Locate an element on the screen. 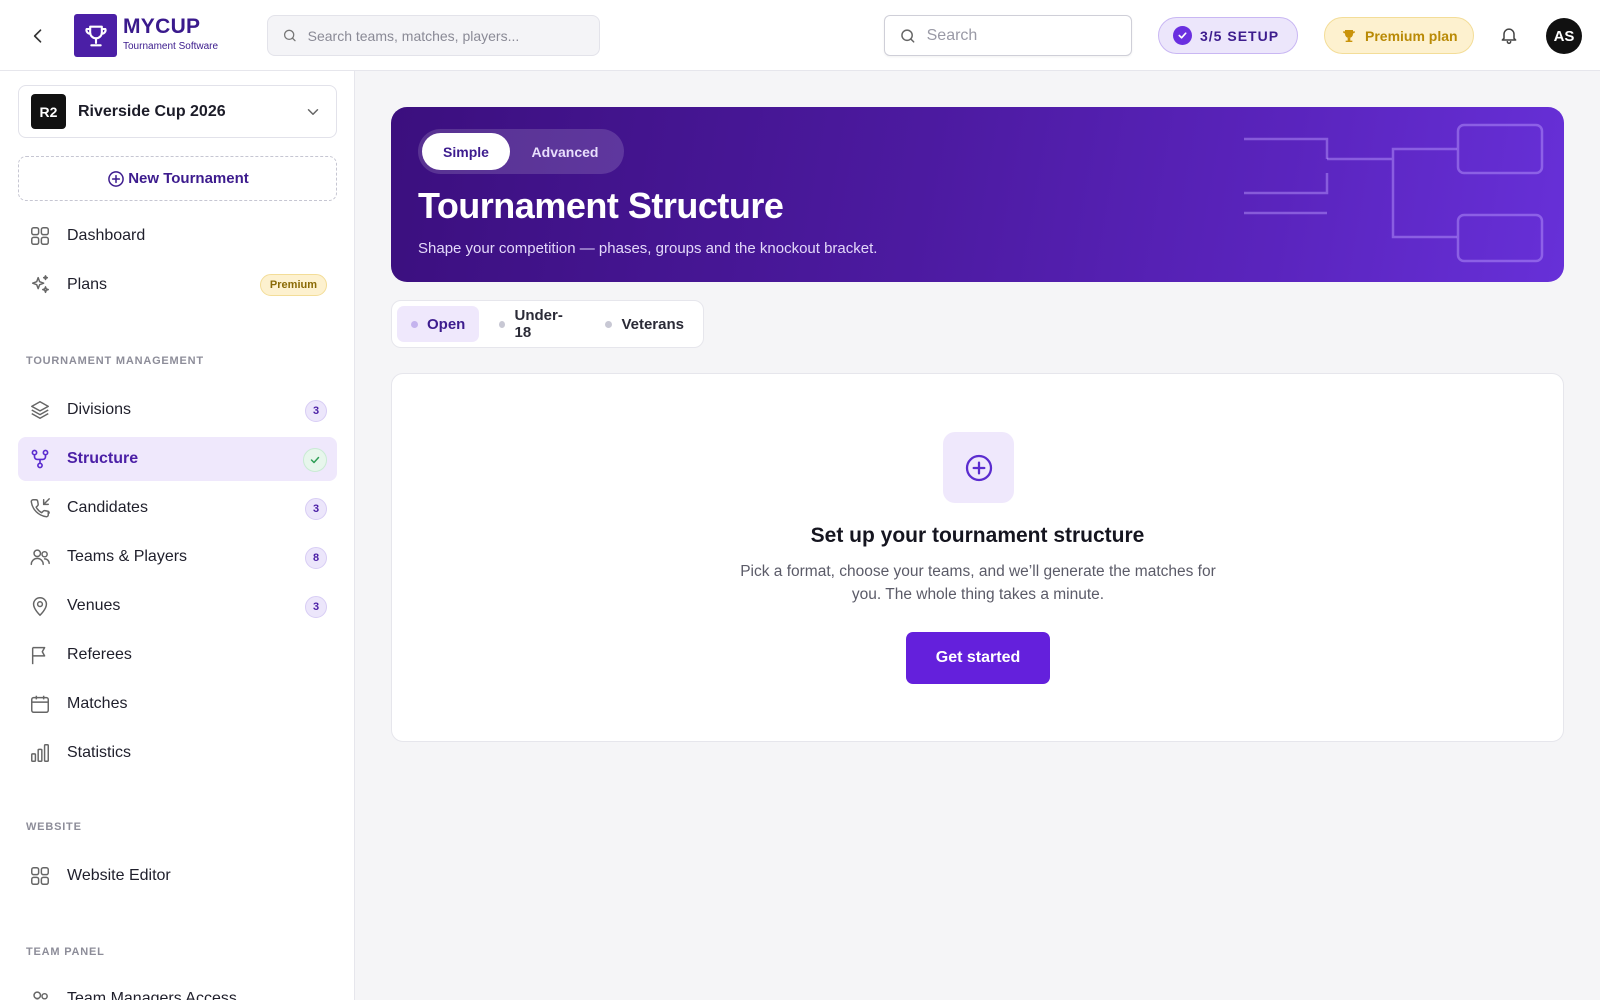 Image resolution: width=1600 pixels, height=1000 pixels. secondary-search-input is located at coordinates (1028, 35).